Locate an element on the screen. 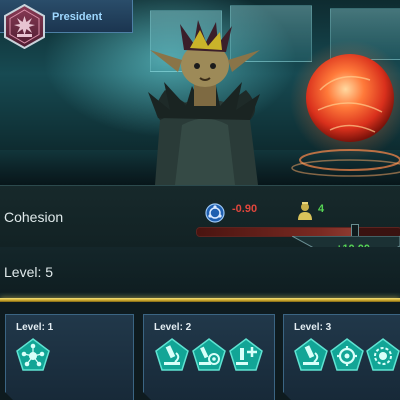 The height and width of the screenshot is (400, 400). glowing-orb is located at coordinates (345, 110).